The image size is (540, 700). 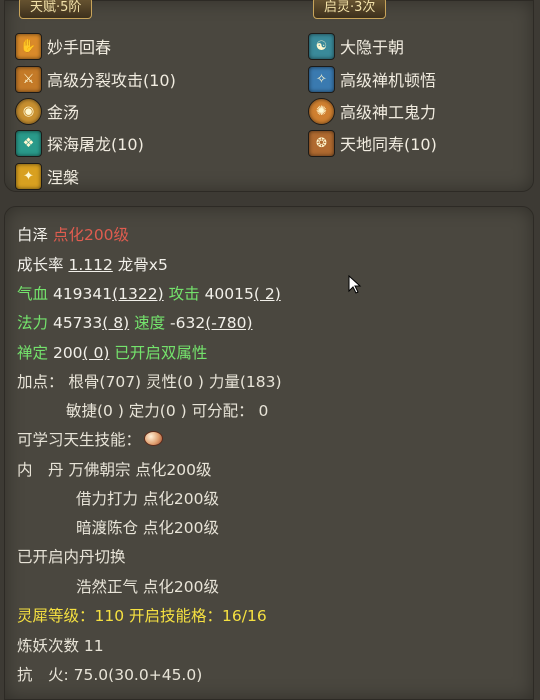 I want to click on hp-bonus: (1322), so click(x=138, y=294).